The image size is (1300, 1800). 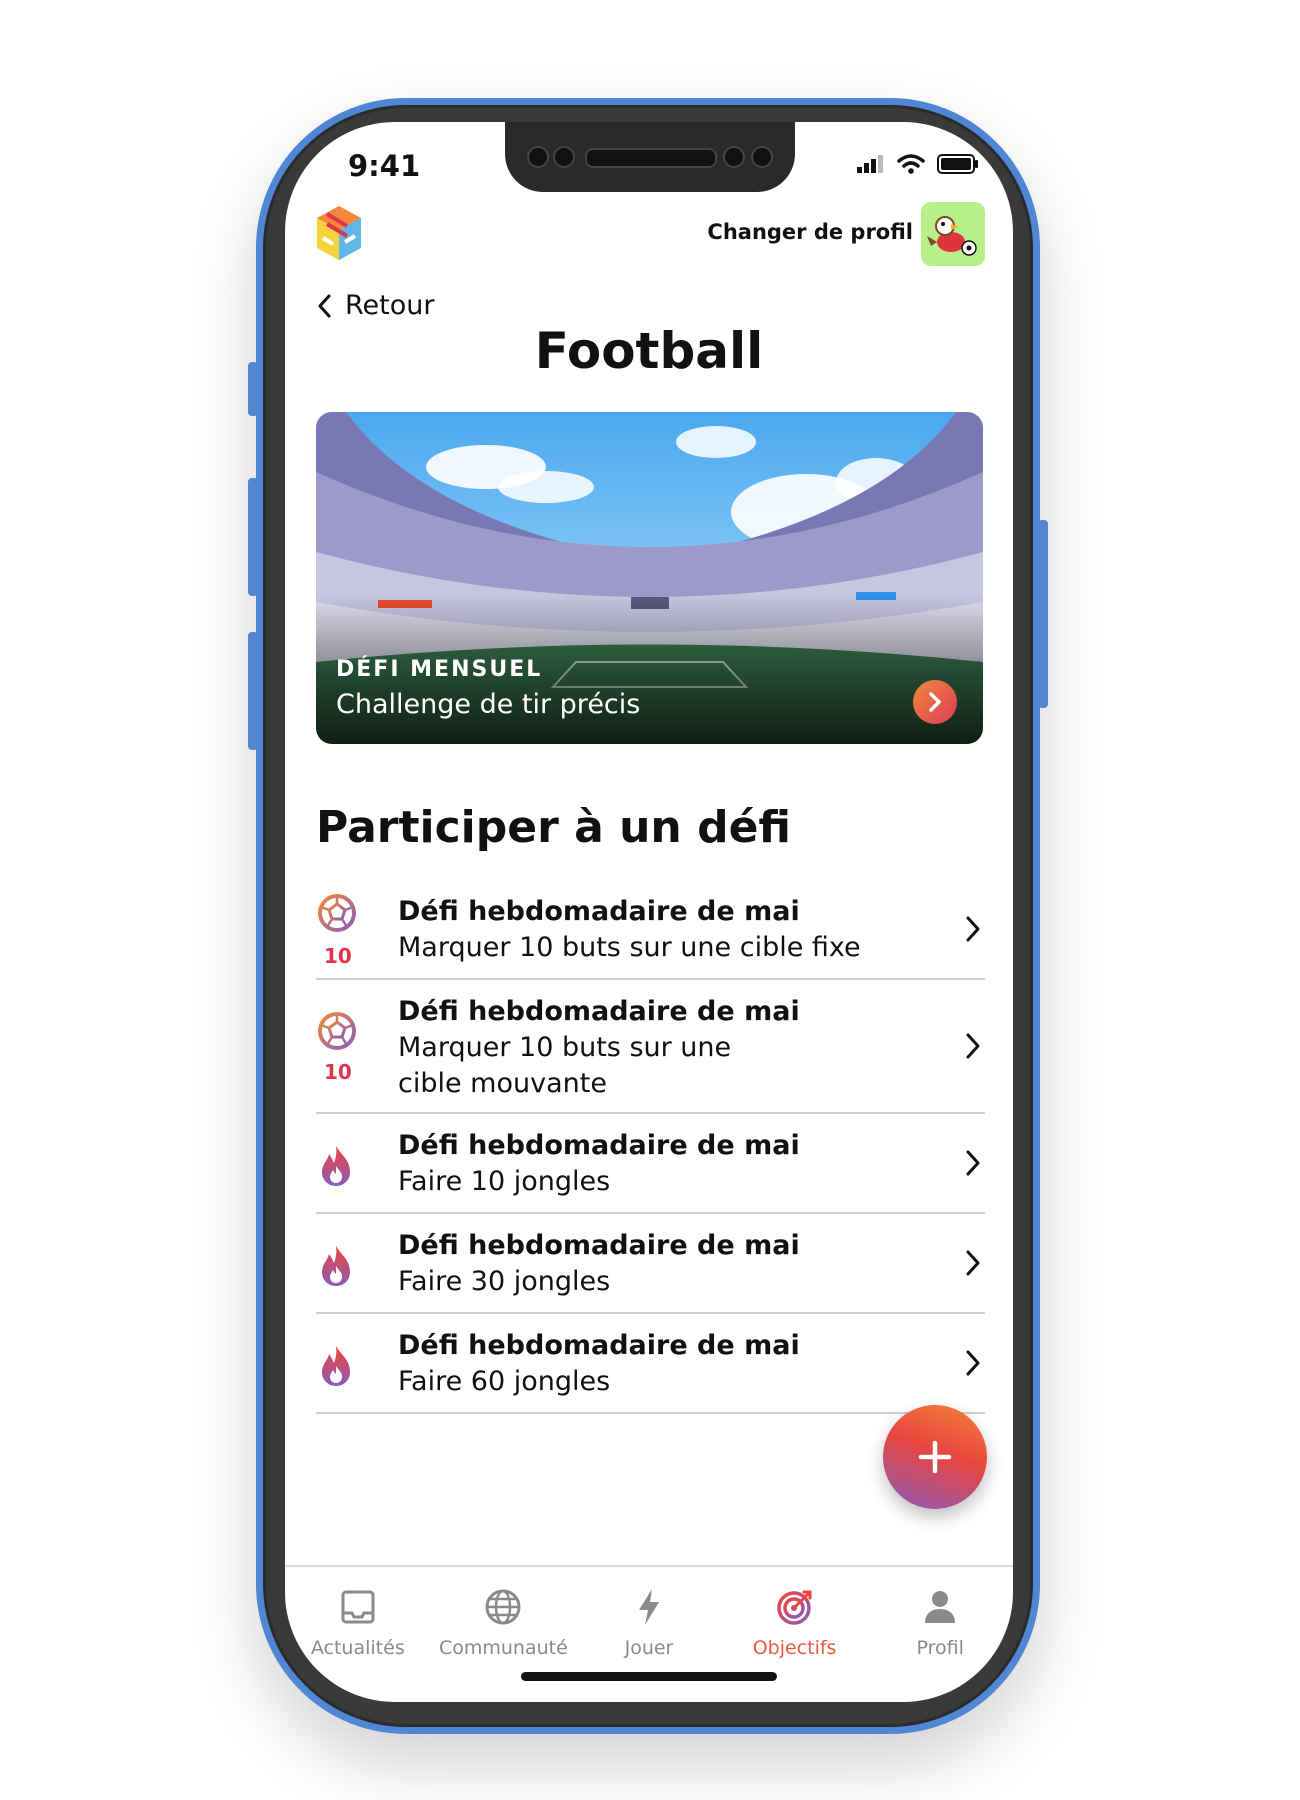 What do you see at coordinates (565, 1065) in the screenshot?
I see `challenge-subtitle: Marquer 10 buts sur une cible mouvante` at bounding box center [565, 1065].